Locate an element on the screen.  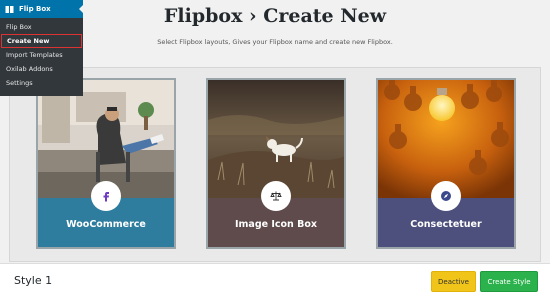
menu-flipbox-header: Flip Box is located at coordinates (41, 9).